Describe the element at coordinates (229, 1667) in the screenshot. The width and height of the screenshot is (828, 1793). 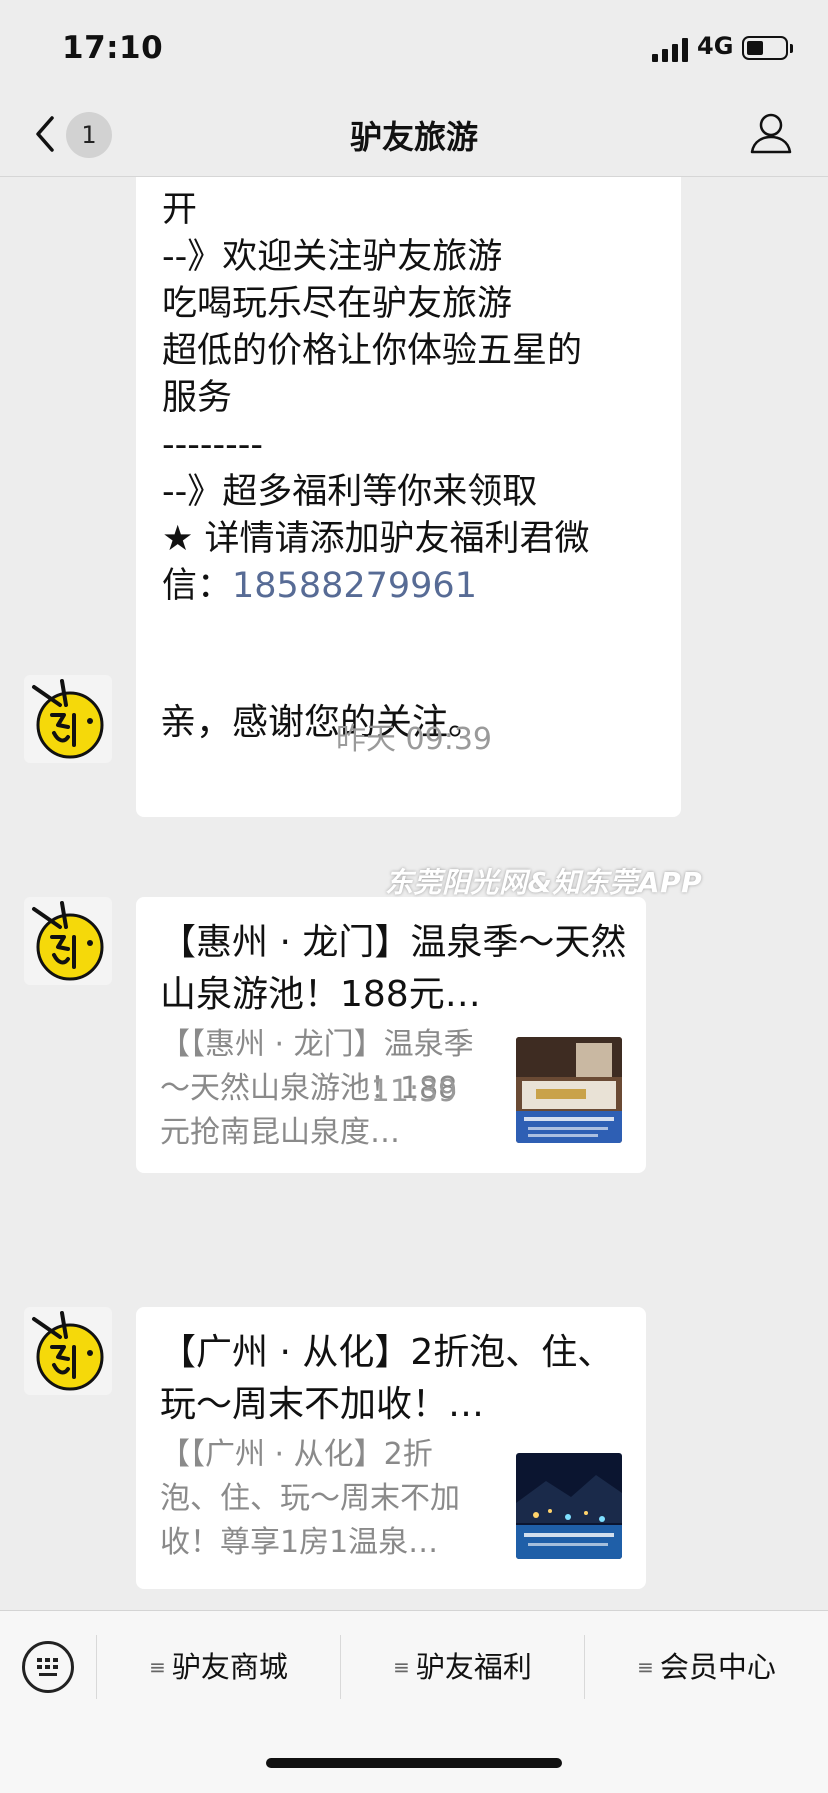
I see `menu-item-label: 驴友商城` at that location.